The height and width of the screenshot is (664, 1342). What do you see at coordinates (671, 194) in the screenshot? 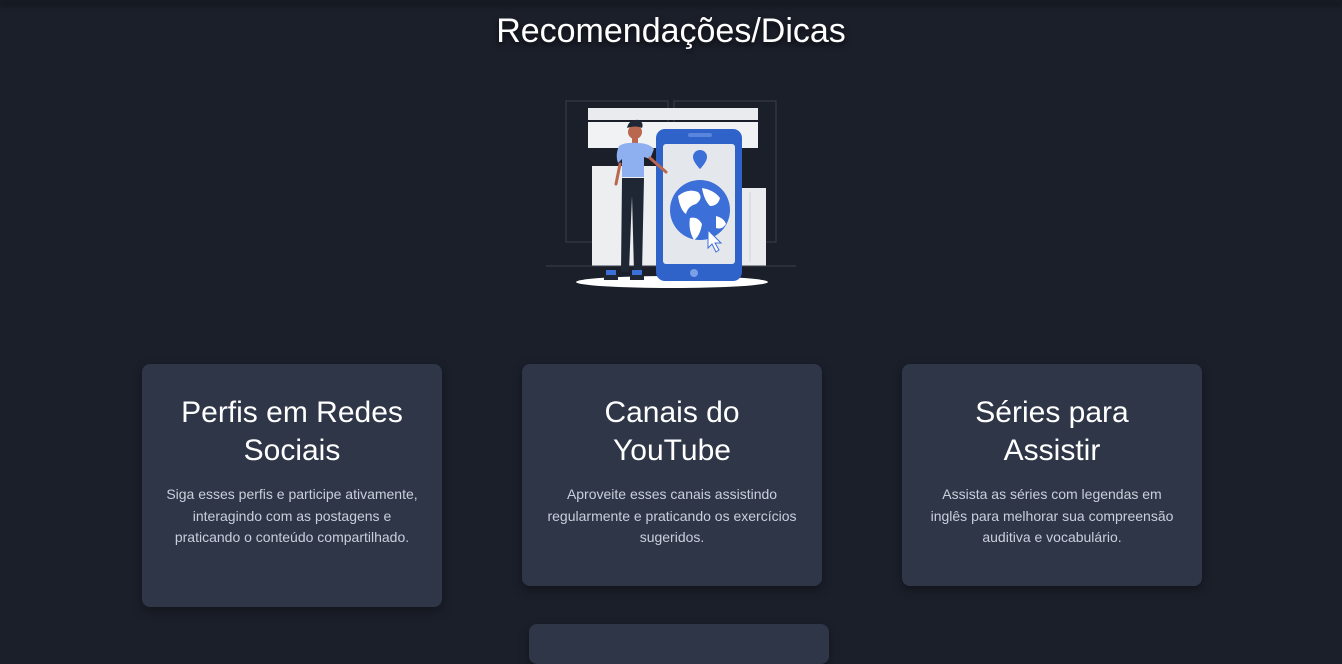
I see `person-with-phone-globe-illustration` at bounding box center [671, 194].